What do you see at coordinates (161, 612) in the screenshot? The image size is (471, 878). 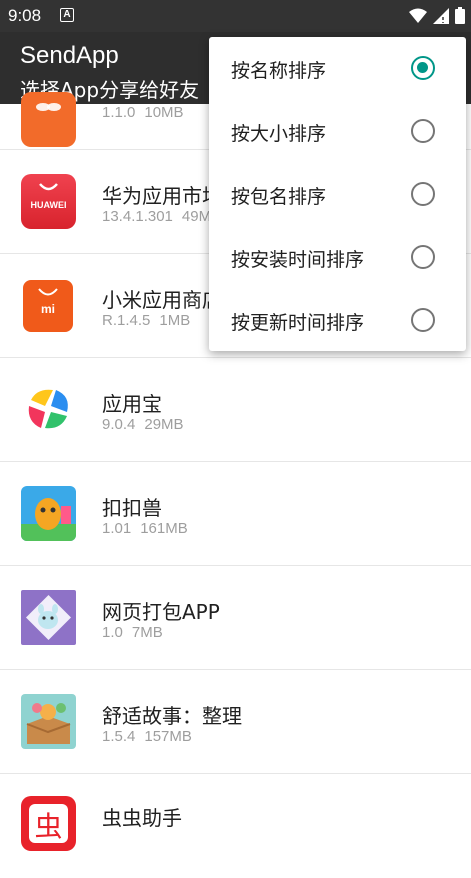 I see `app-name: 网页打包APP` at bounding box center [161, 612].